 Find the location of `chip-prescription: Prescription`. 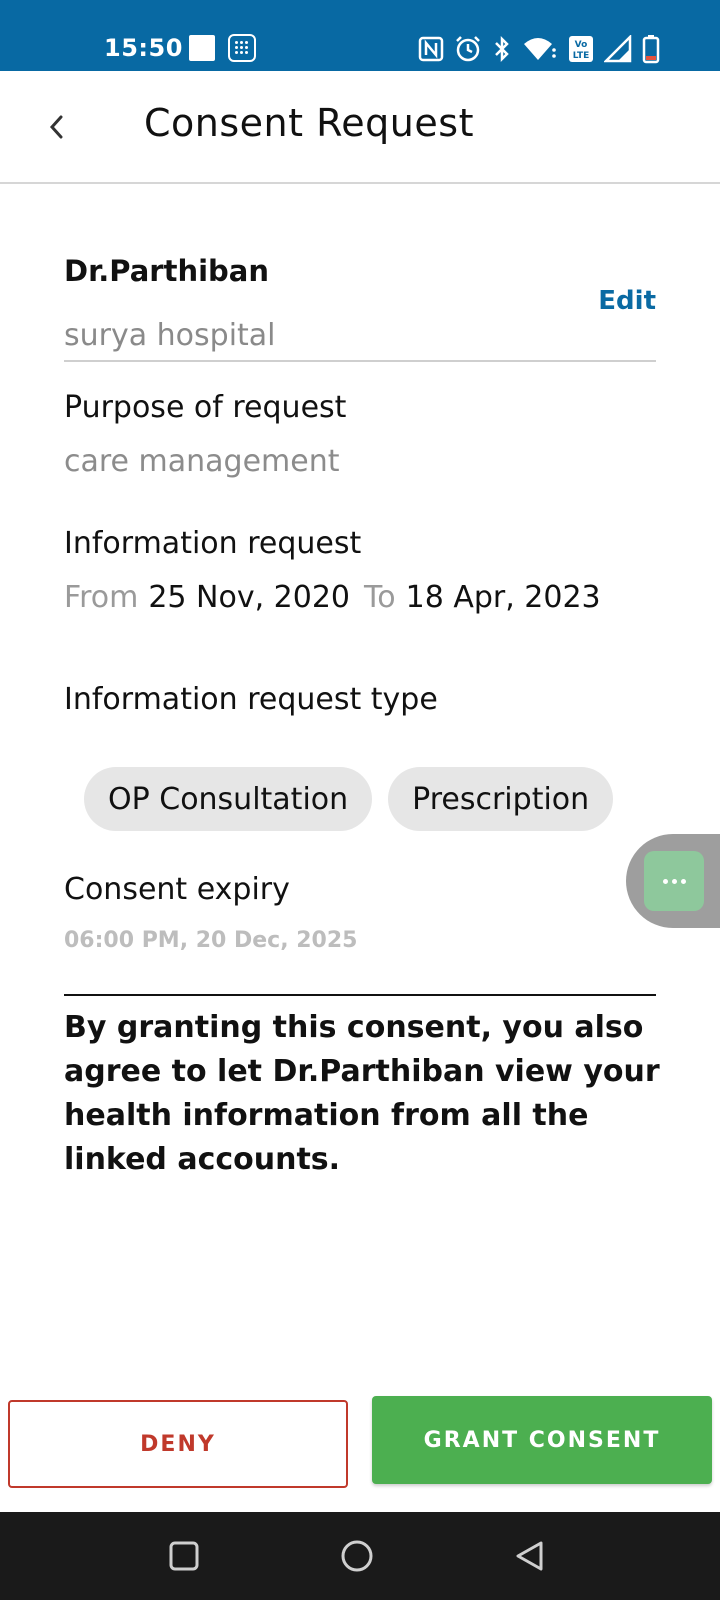

chip-prescription: Prescription is located at coordinates (501, 799).